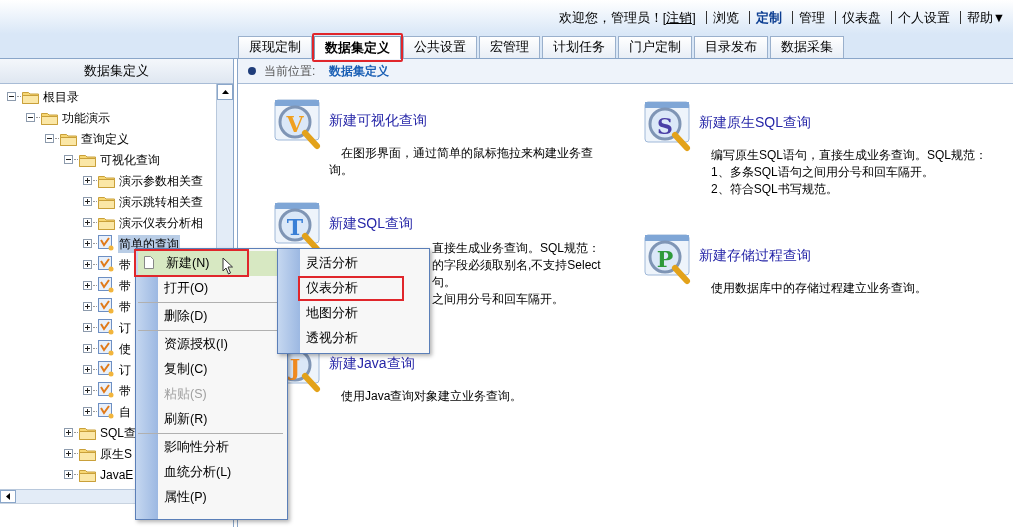 The width and height of the screenshot is (1013, 527). What do you see at coordinates (372, 363) in the screenshot?
I see `card-title-link: 新建Java查询` at bounding box center [372, 363].